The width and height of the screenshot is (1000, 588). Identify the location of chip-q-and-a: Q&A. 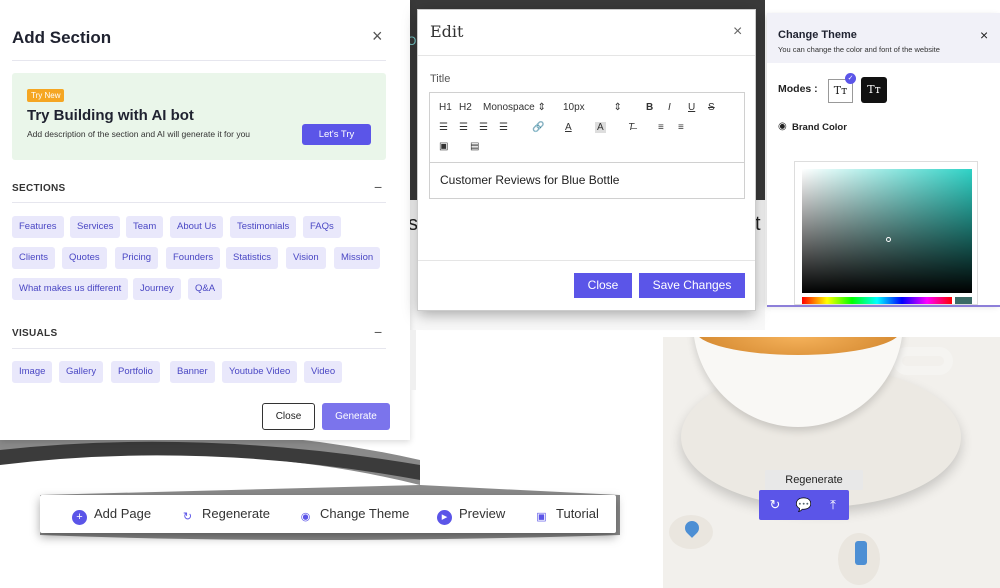
(205, 289).